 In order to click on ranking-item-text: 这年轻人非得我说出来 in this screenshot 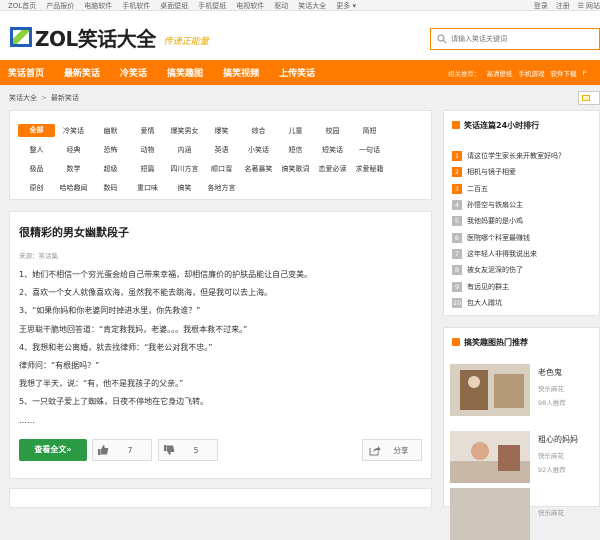, I will do `click(502, 253)`.